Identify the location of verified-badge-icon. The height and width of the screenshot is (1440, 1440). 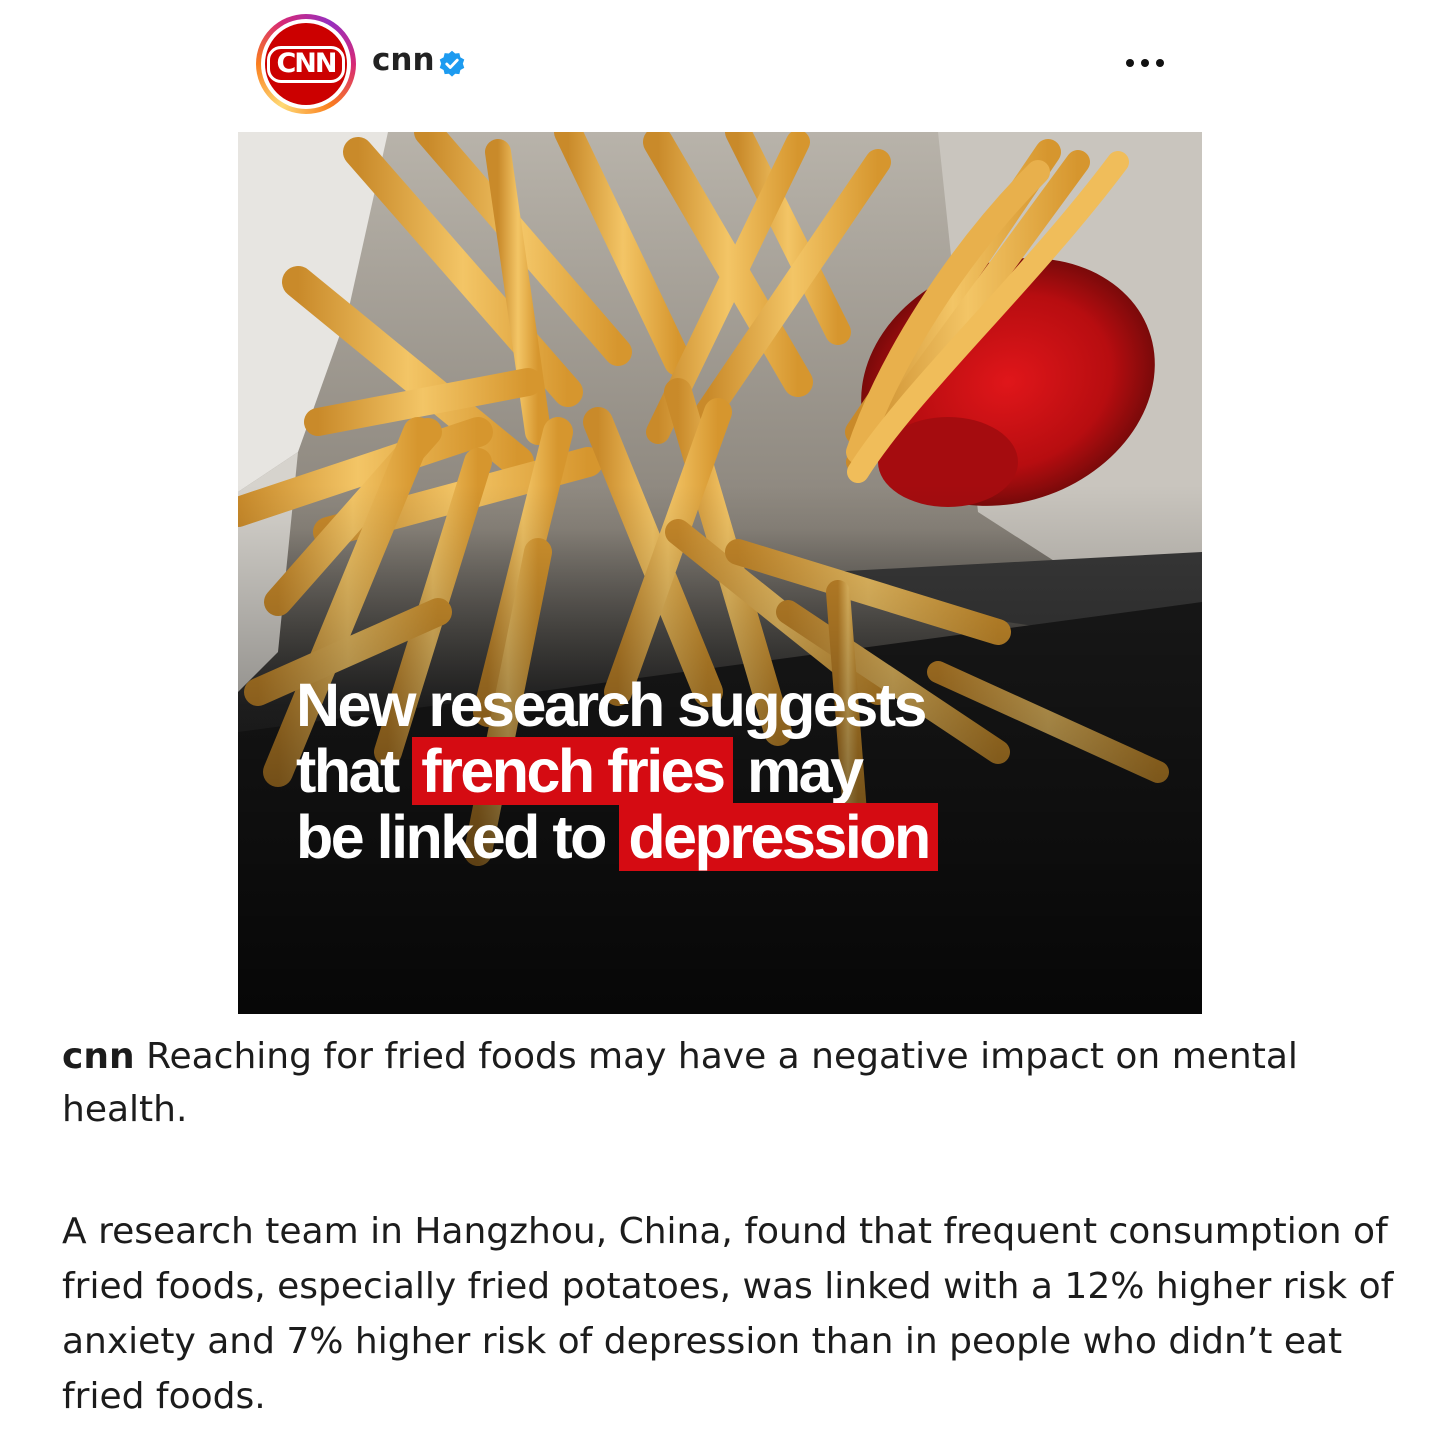
(452, 63).